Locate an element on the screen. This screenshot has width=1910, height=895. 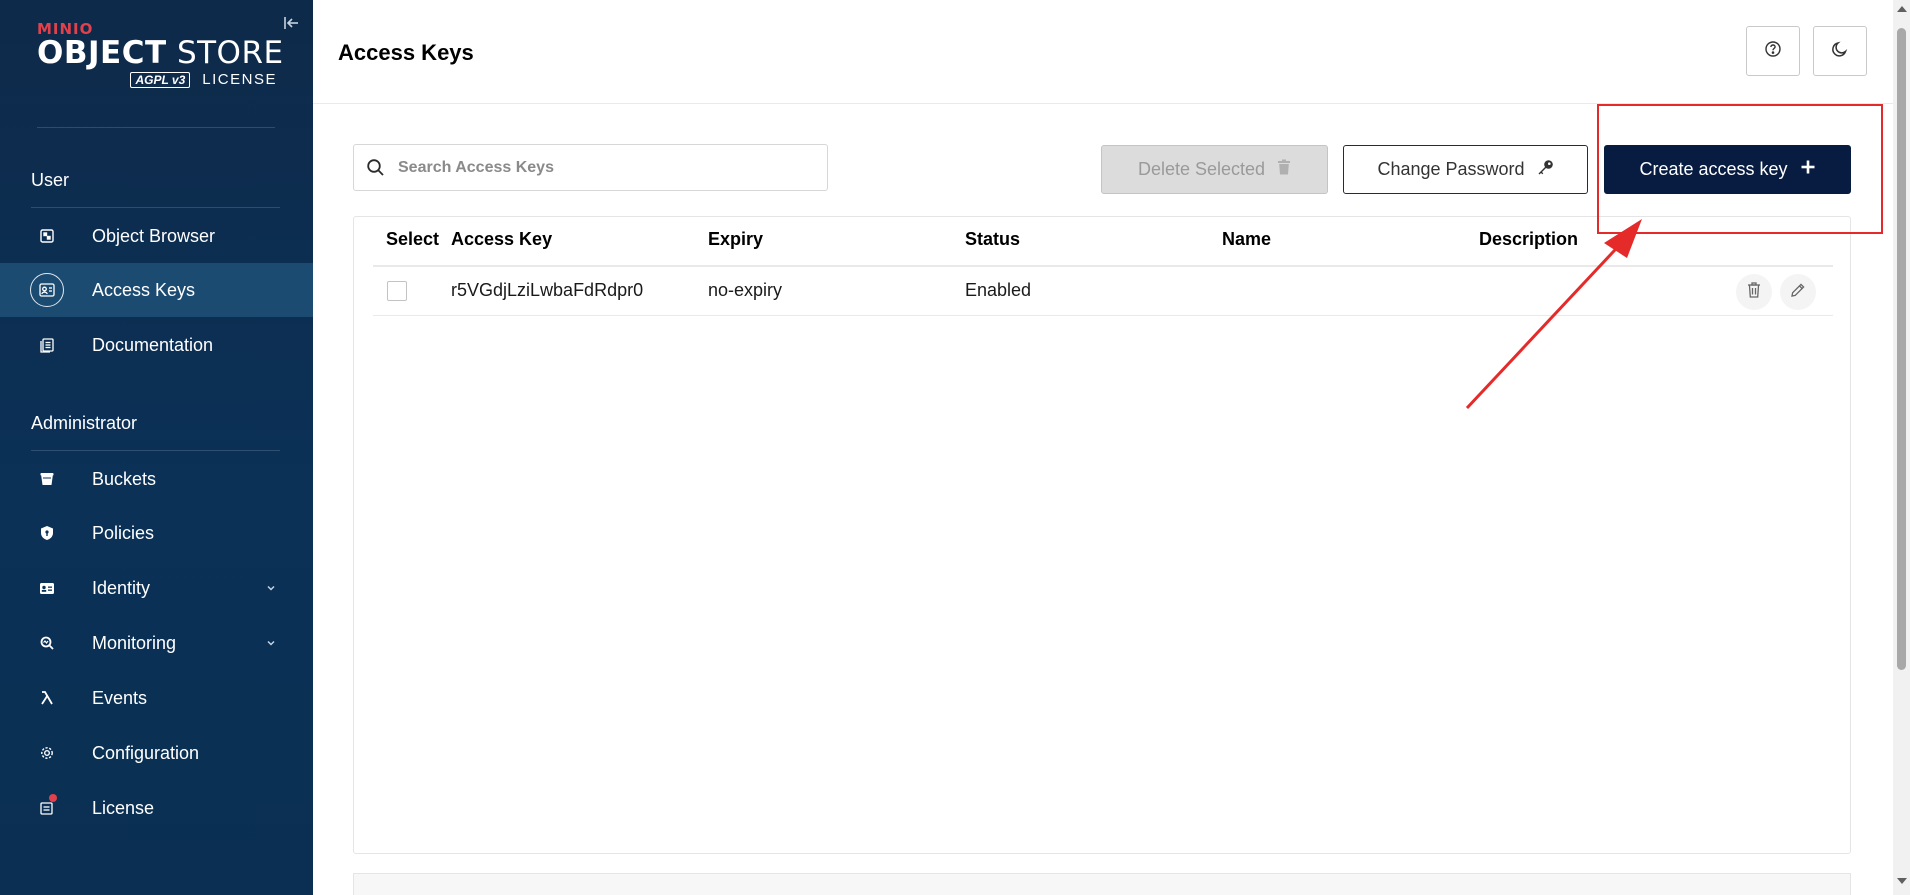
minio-logo: MINIO OBJECT STORE AGPL v3 LICENSE is located at coordinates (162, 54).